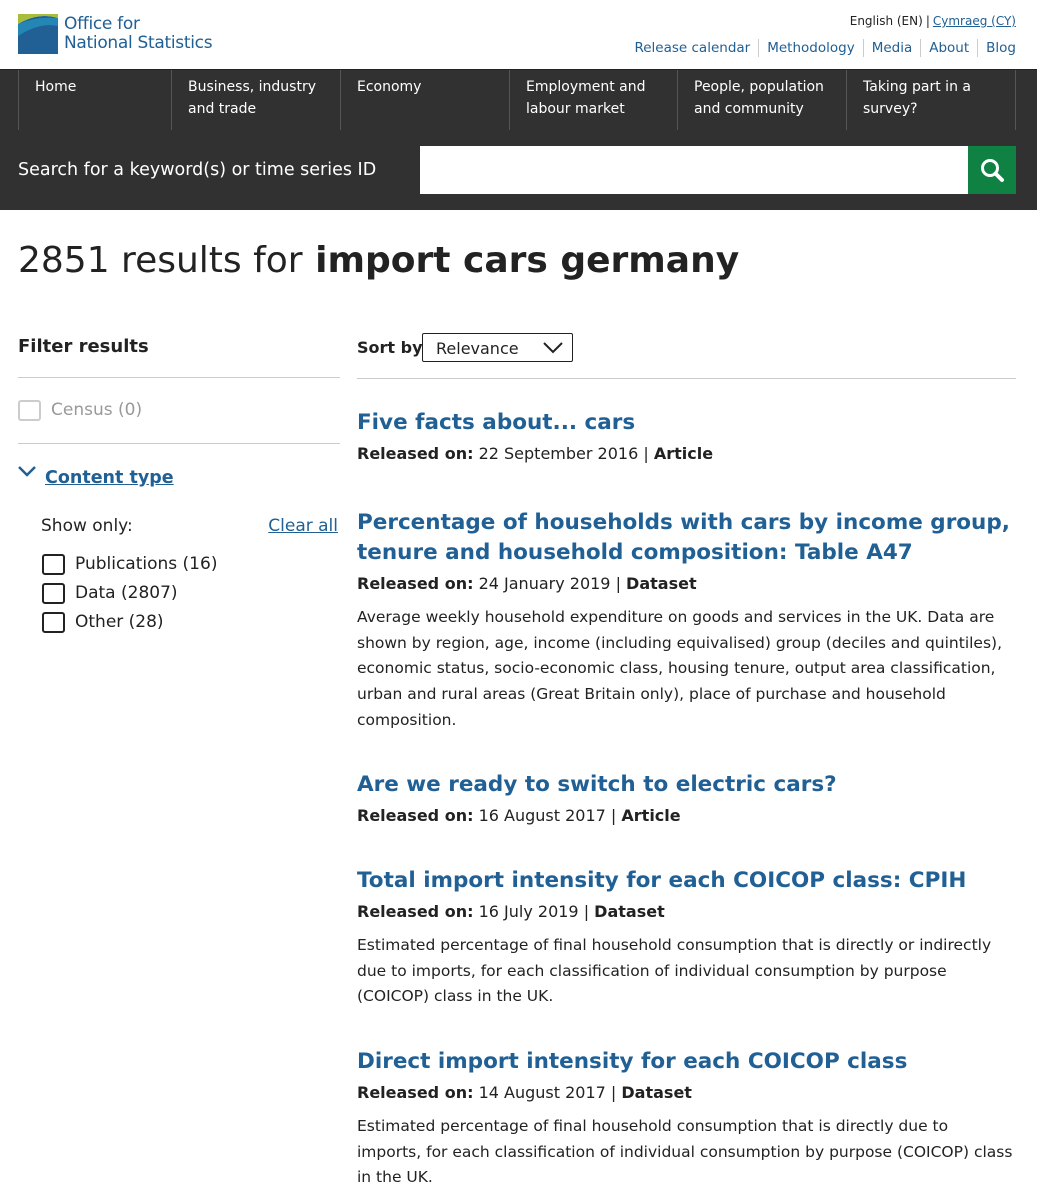 The width and height of the screenshot is (1037, 1192). What do you see at coordinates (109, 478) in the screenshot?
I see `content-type-label: Content type` at bounding box center [109, 478].